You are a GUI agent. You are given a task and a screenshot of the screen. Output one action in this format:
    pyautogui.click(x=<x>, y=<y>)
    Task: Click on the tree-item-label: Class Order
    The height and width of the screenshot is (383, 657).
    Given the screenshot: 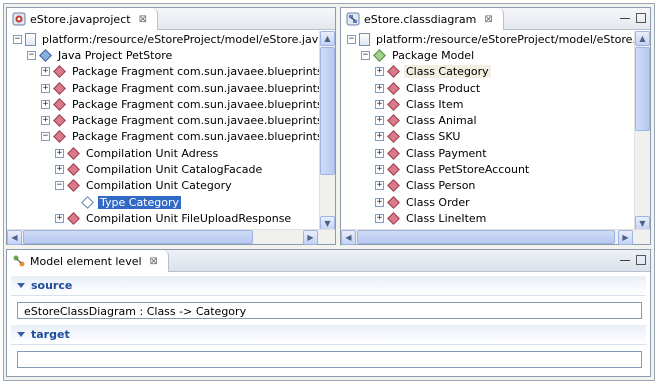 What is the action you would take?
    pyautogui.click(x=438, y=202)
    